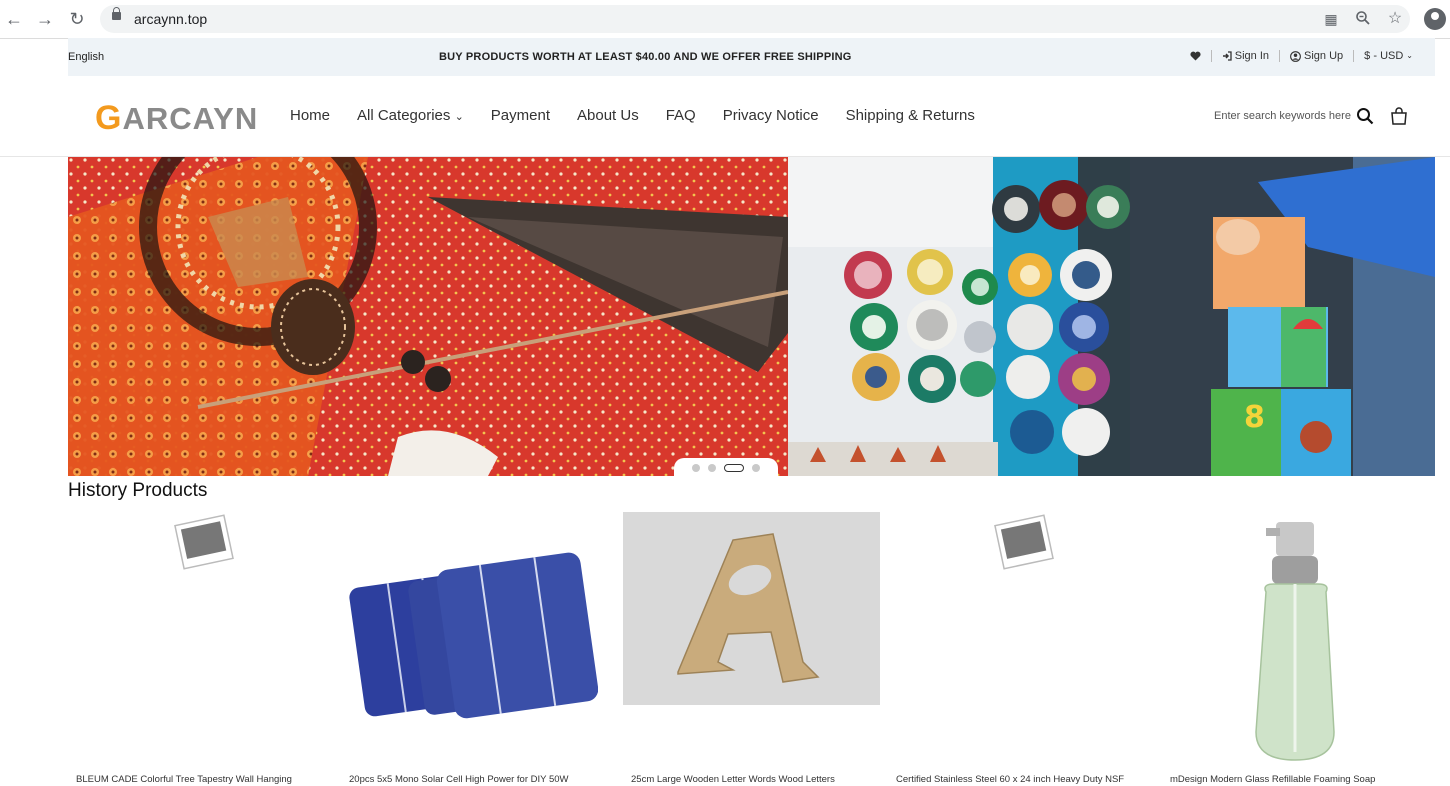 Image resolution: width=1450 pixels, height=786 pixels. What do you see at coordinates (1435, 19) in the screenshot?
I see `profile-avatar-icon` at bounding box center [1435, 19].